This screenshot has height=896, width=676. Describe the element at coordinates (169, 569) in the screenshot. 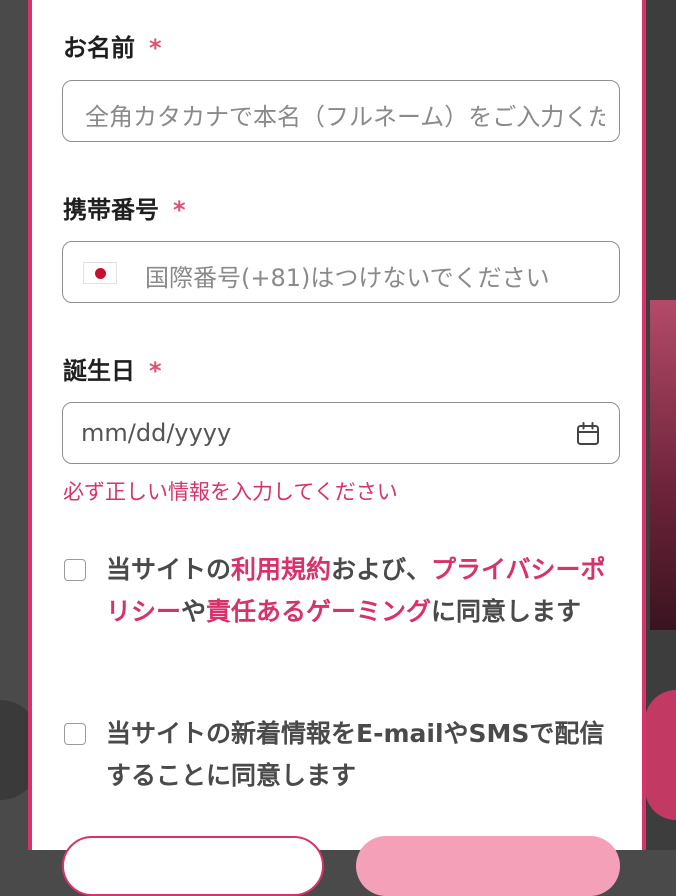

I see `terms-text-1: 当サイトの` at that location.